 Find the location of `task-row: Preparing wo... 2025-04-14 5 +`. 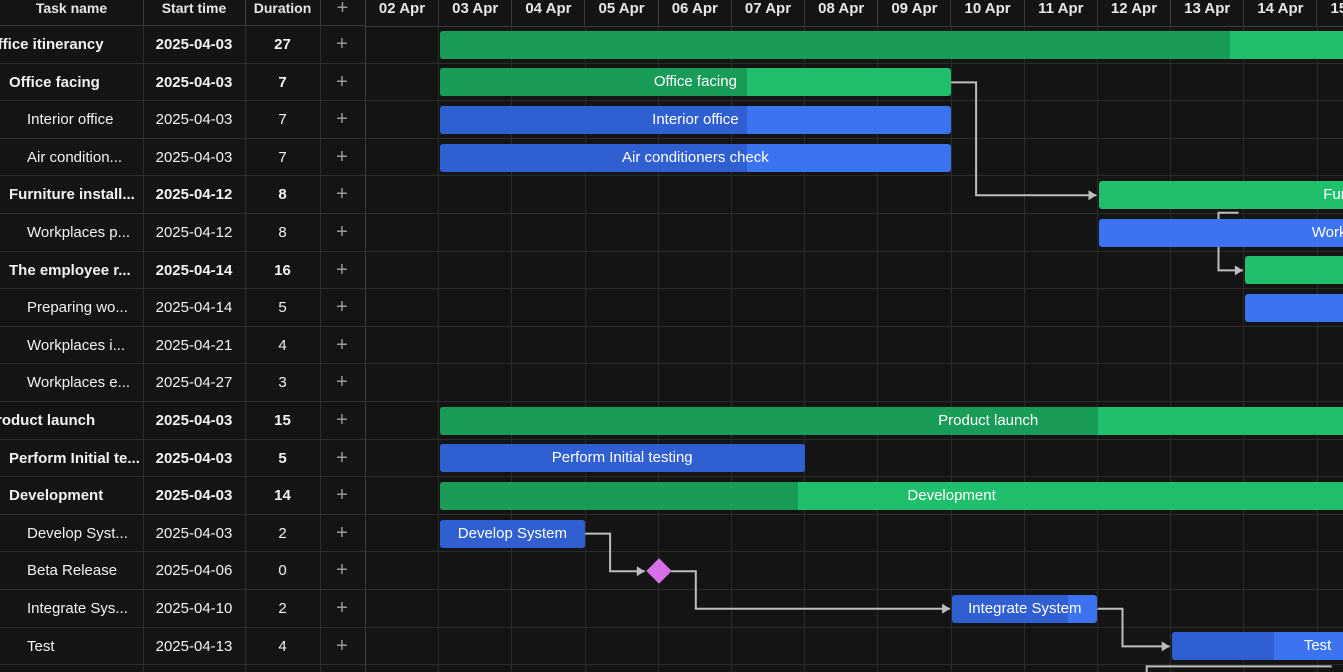

task-row: Preparing wo... 2025-04-14 5 + is located at coordinates (182, 308).